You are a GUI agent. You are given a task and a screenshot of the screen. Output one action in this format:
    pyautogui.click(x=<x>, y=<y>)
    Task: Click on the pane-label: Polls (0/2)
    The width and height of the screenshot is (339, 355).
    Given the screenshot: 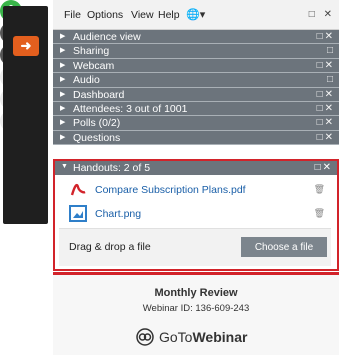 What is the action you would take?
    pyautogui.click(x=97, y=123)
    